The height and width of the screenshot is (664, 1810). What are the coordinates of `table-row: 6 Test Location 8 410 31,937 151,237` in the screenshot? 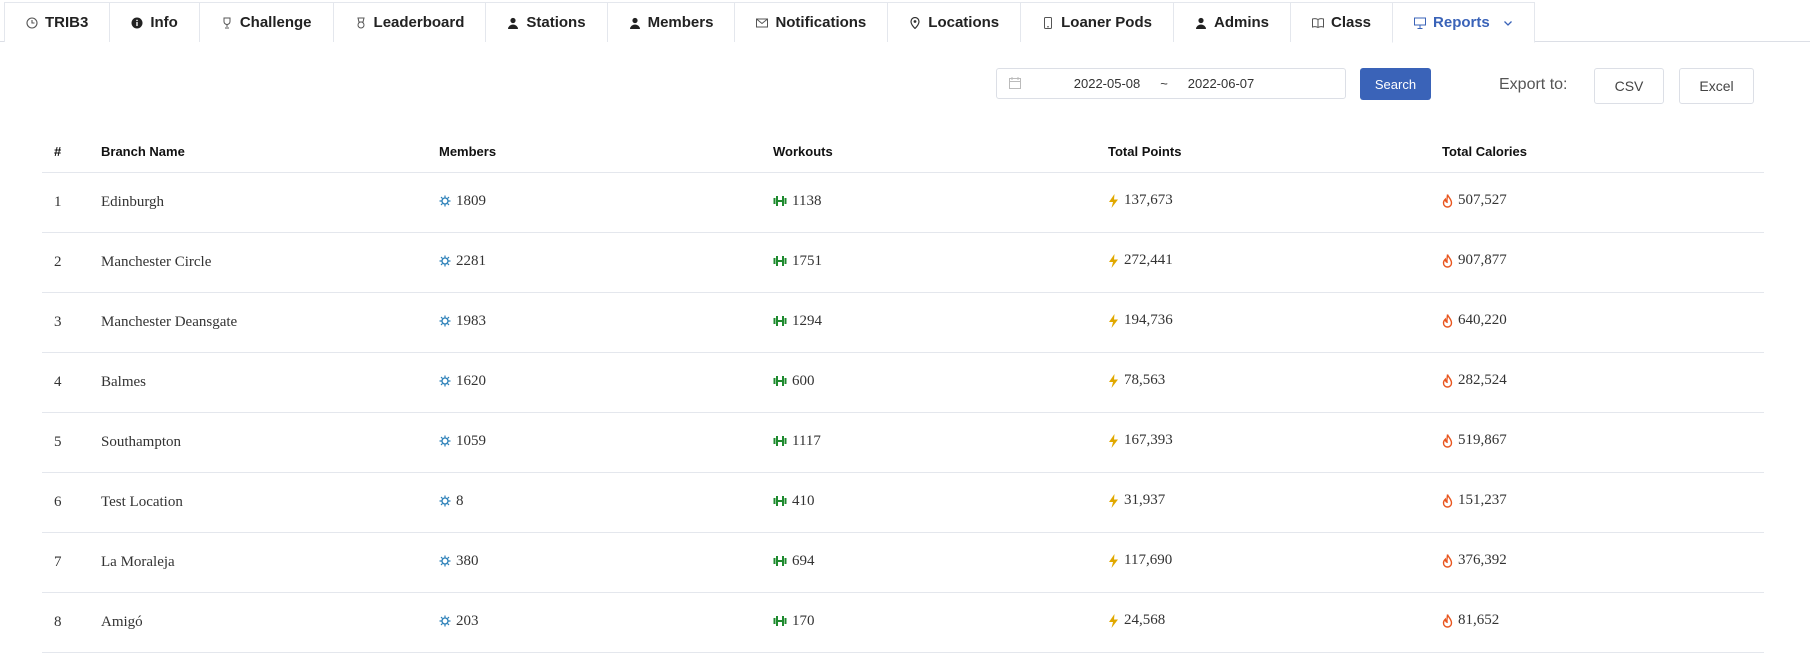 It's located at (903, 502).